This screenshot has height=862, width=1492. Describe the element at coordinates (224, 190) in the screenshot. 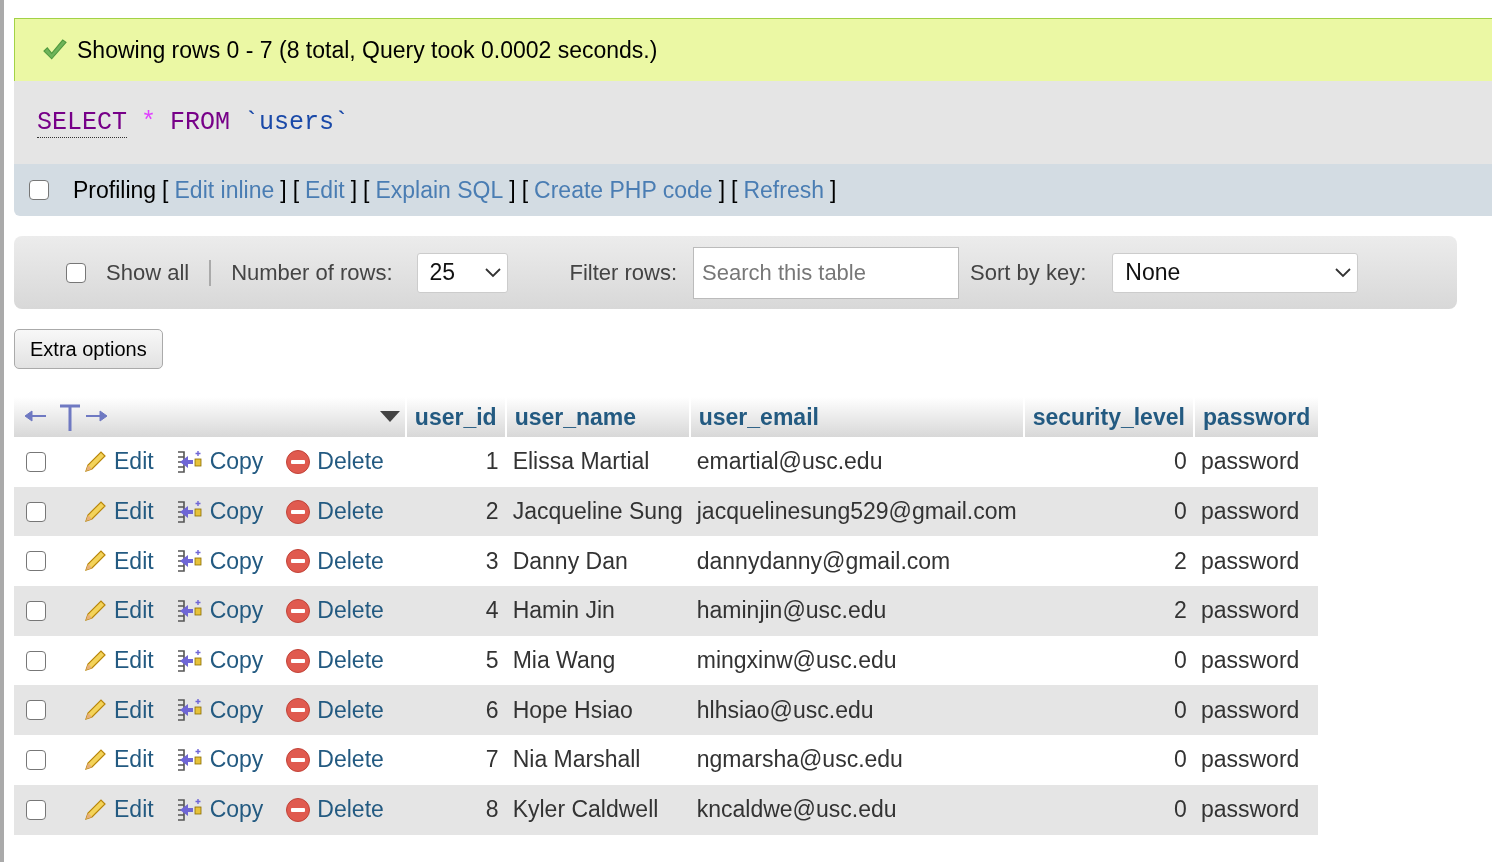

I see `query-action-link: Edit inline` at that location.